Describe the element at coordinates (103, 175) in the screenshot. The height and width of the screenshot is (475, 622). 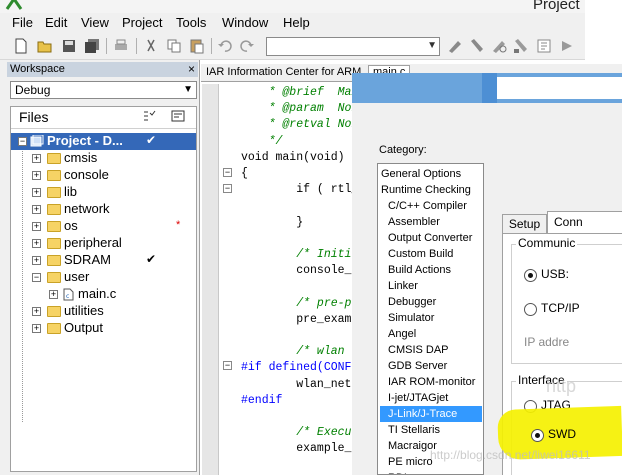
I see `tree-row-folder: + console` at that location.